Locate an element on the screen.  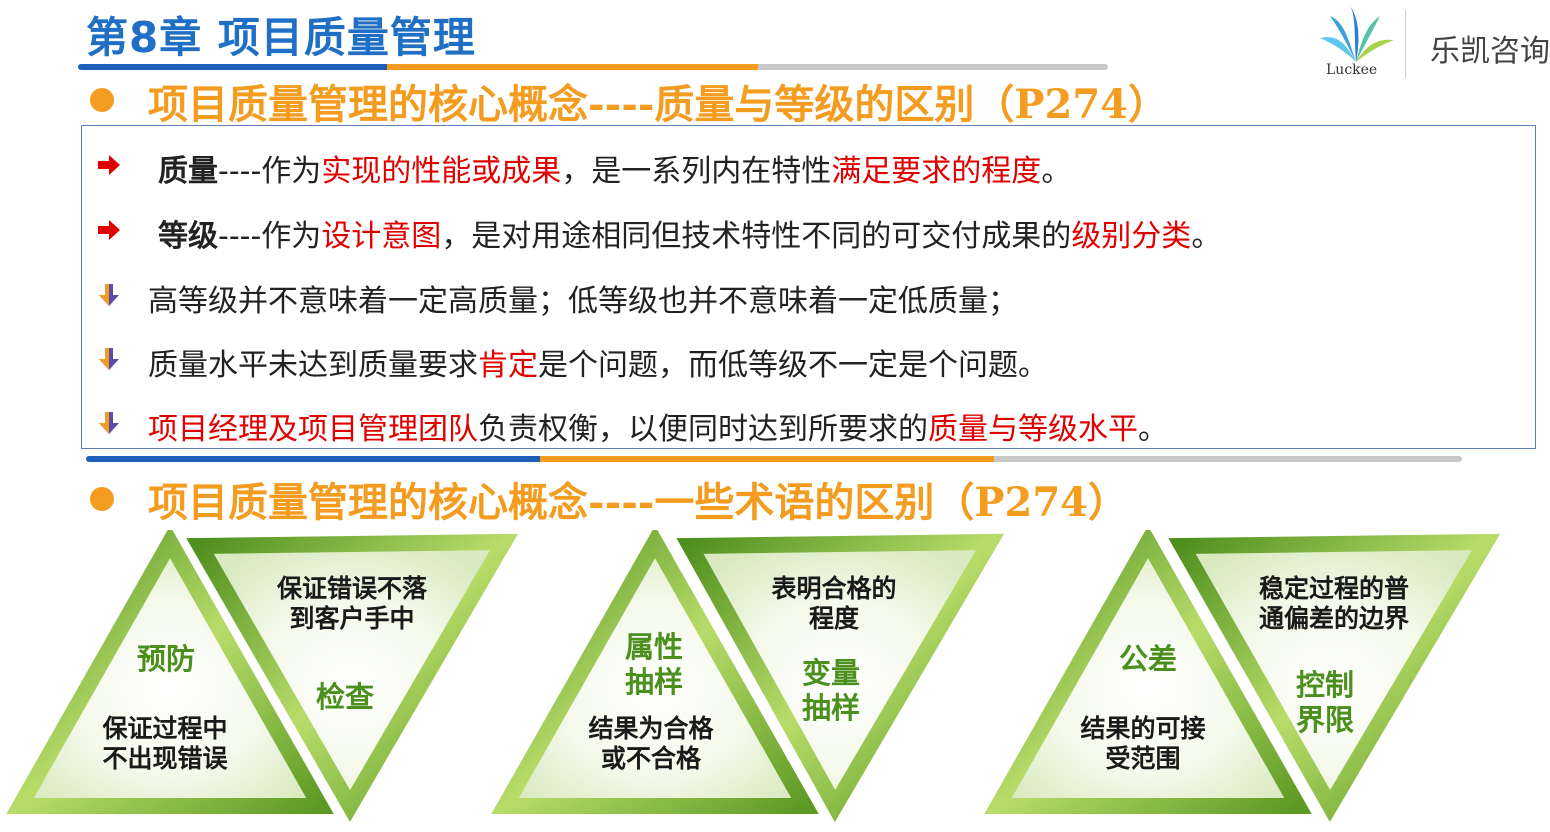
point-text: 高等级并不意味着一定高质量；低等级也并不意味着一定低质量； is located at coordinates (583, 298).